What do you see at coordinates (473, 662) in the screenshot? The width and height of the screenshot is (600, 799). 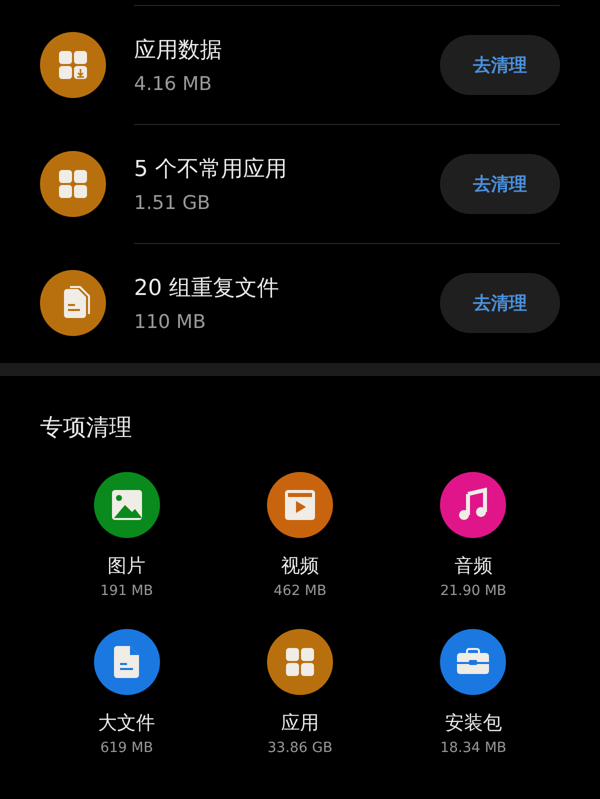 I see `briefcase-icon` at bounding box center [473, 662].